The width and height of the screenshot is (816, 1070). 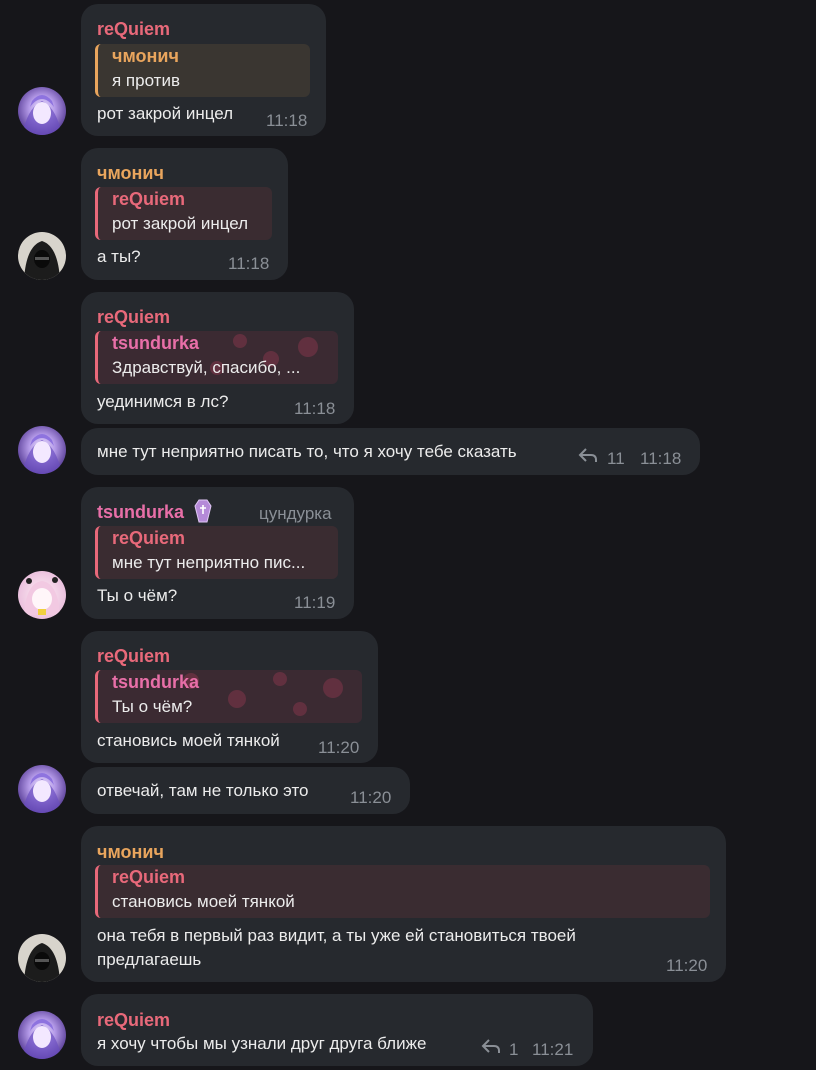 I want to click on reply-quote: чмонич я против, so click(x=202, y=70).